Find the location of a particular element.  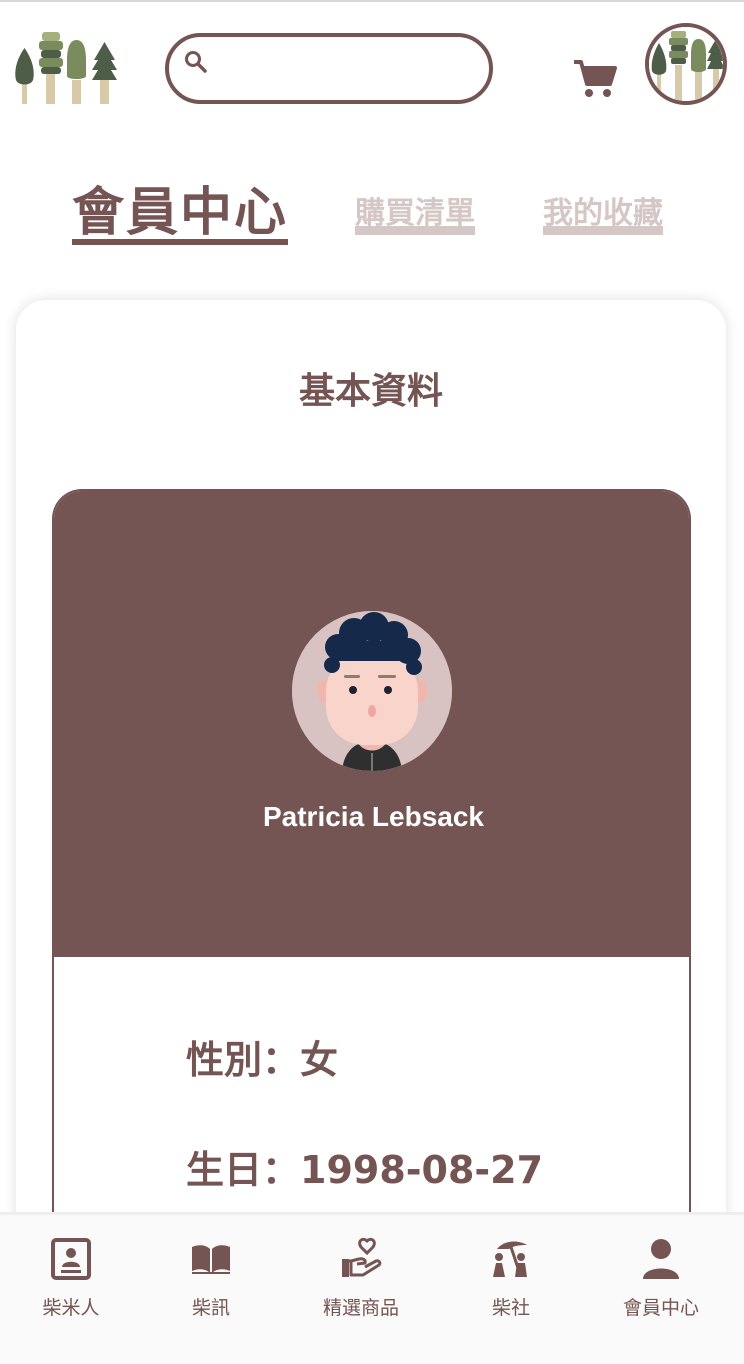

member-name: Patricia Lebsack is located at coordinates (373, 816).